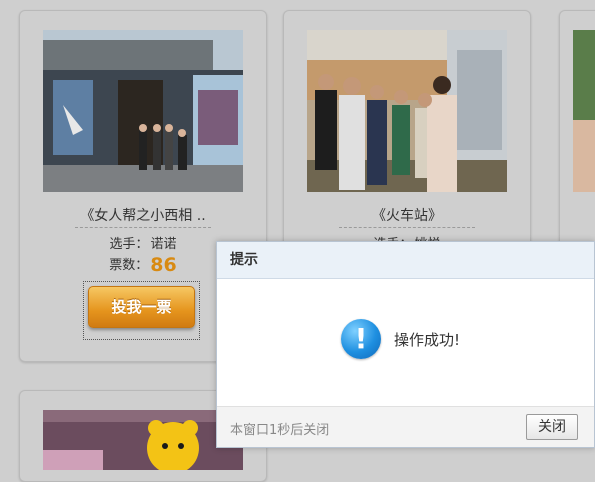  What do you see at coordinates (141, 307) in the screenshot?
I see `vote-button: 投我一票` at bounding box center [141, 307].